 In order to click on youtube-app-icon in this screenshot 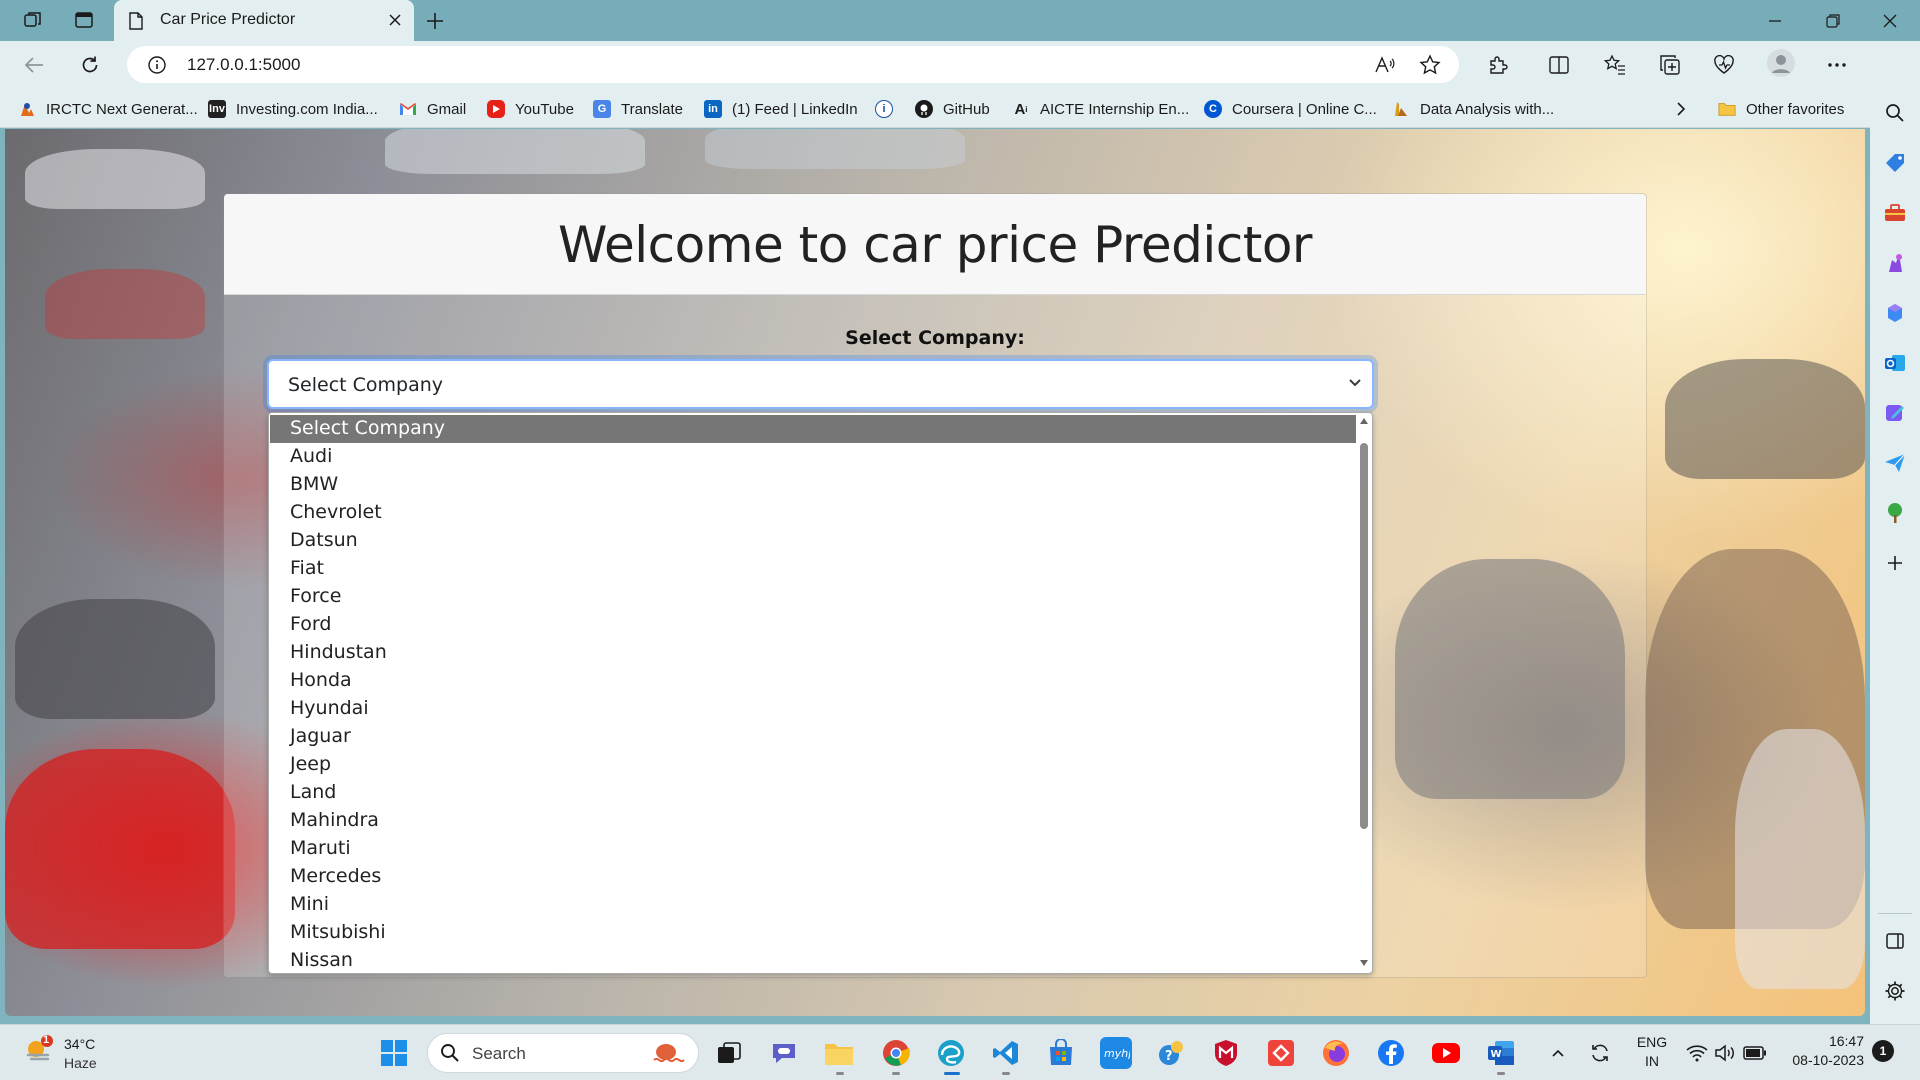, I will do `click(1446, 1053)`.